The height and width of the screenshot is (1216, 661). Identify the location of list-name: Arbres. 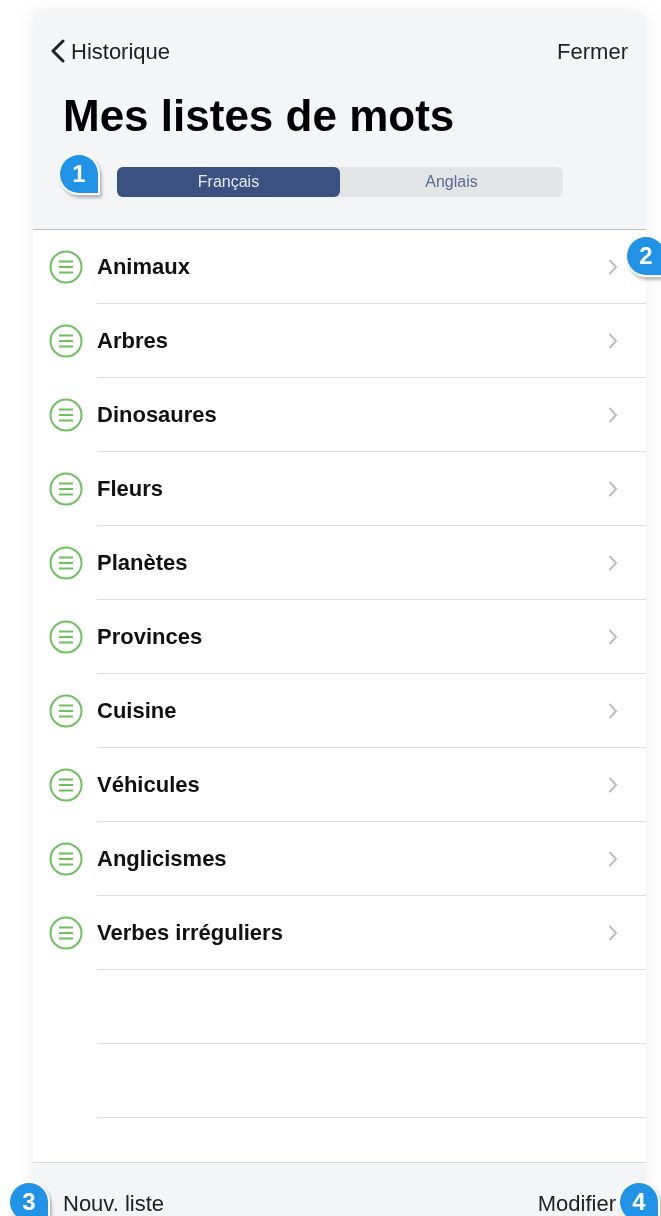
(132, 341).